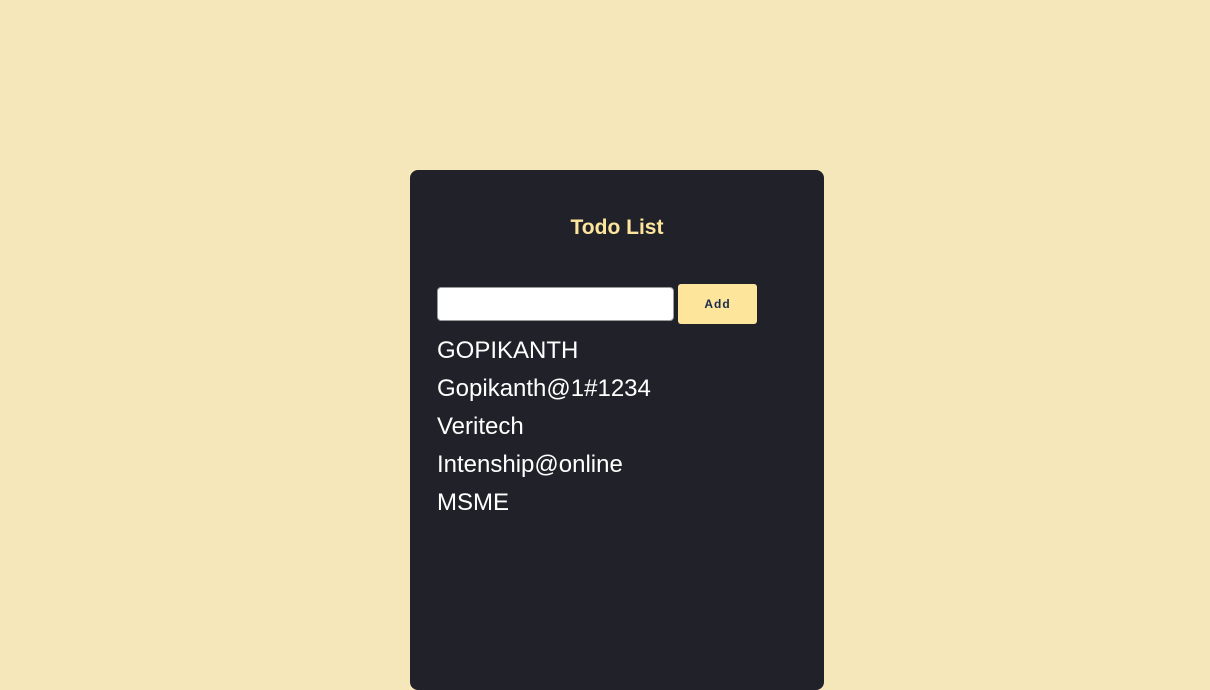 Image resolution: width=1210 pixels, height=690 pixels. What do you see at coordinates (544, 389) in the screenshot?
I see `todo-item: Gopikanth@1#1234` at bounding box center [544, 389].